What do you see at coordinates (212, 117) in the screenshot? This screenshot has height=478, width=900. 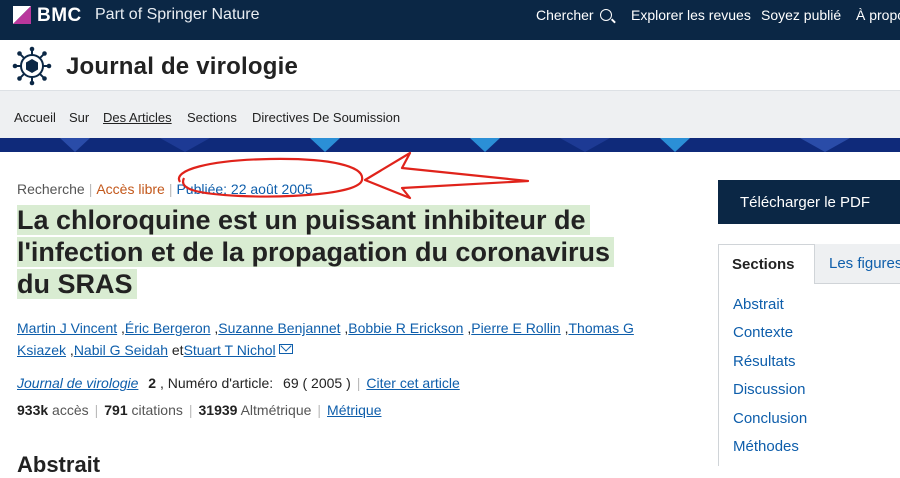 I see `nav-sections: Sections` at bounding box center [212, 117].